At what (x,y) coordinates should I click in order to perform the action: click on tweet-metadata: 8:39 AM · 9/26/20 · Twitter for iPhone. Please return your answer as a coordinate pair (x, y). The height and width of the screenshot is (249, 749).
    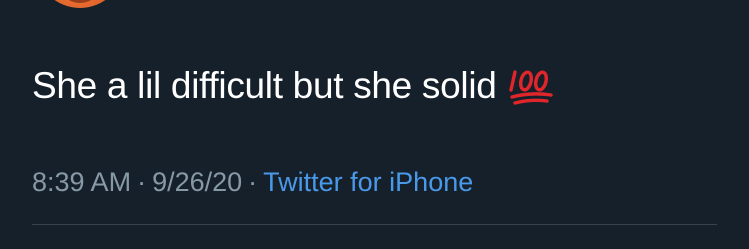
    Looking at the image, I should click on (252, 182).